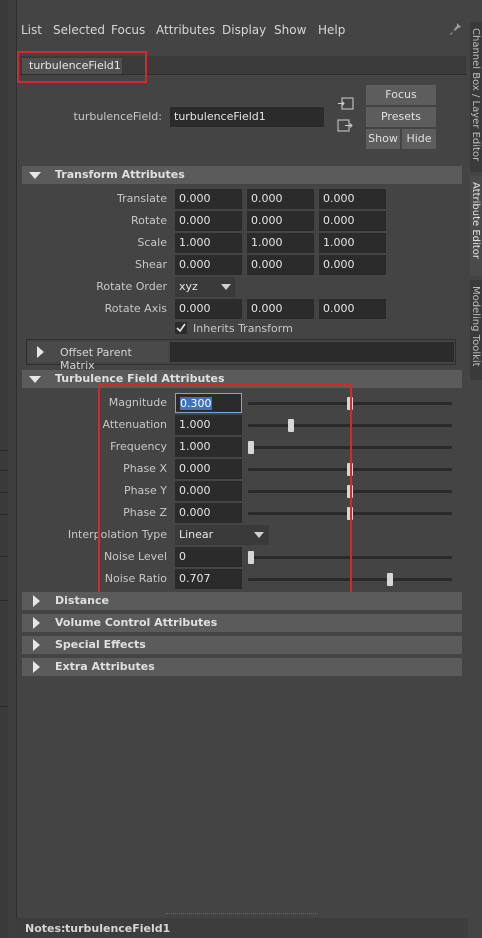 The width and height of the screenshot is (482, 938). What do you see at coordinates (242, 914) in the screenshot?
I see `notes-resize-handle` at bounding box center [242, 914].